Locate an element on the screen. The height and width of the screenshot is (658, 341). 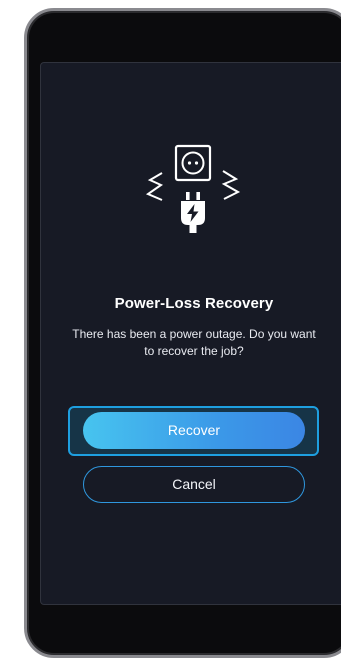
cancel-button: Cancel is located at coordinates (194, 484).